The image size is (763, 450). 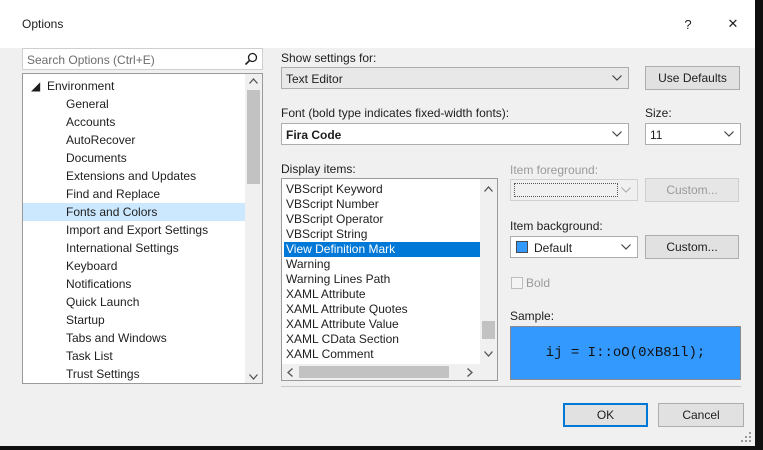 I want to click on tree-item: Tabs and Windows, so click(x=134, y=338).